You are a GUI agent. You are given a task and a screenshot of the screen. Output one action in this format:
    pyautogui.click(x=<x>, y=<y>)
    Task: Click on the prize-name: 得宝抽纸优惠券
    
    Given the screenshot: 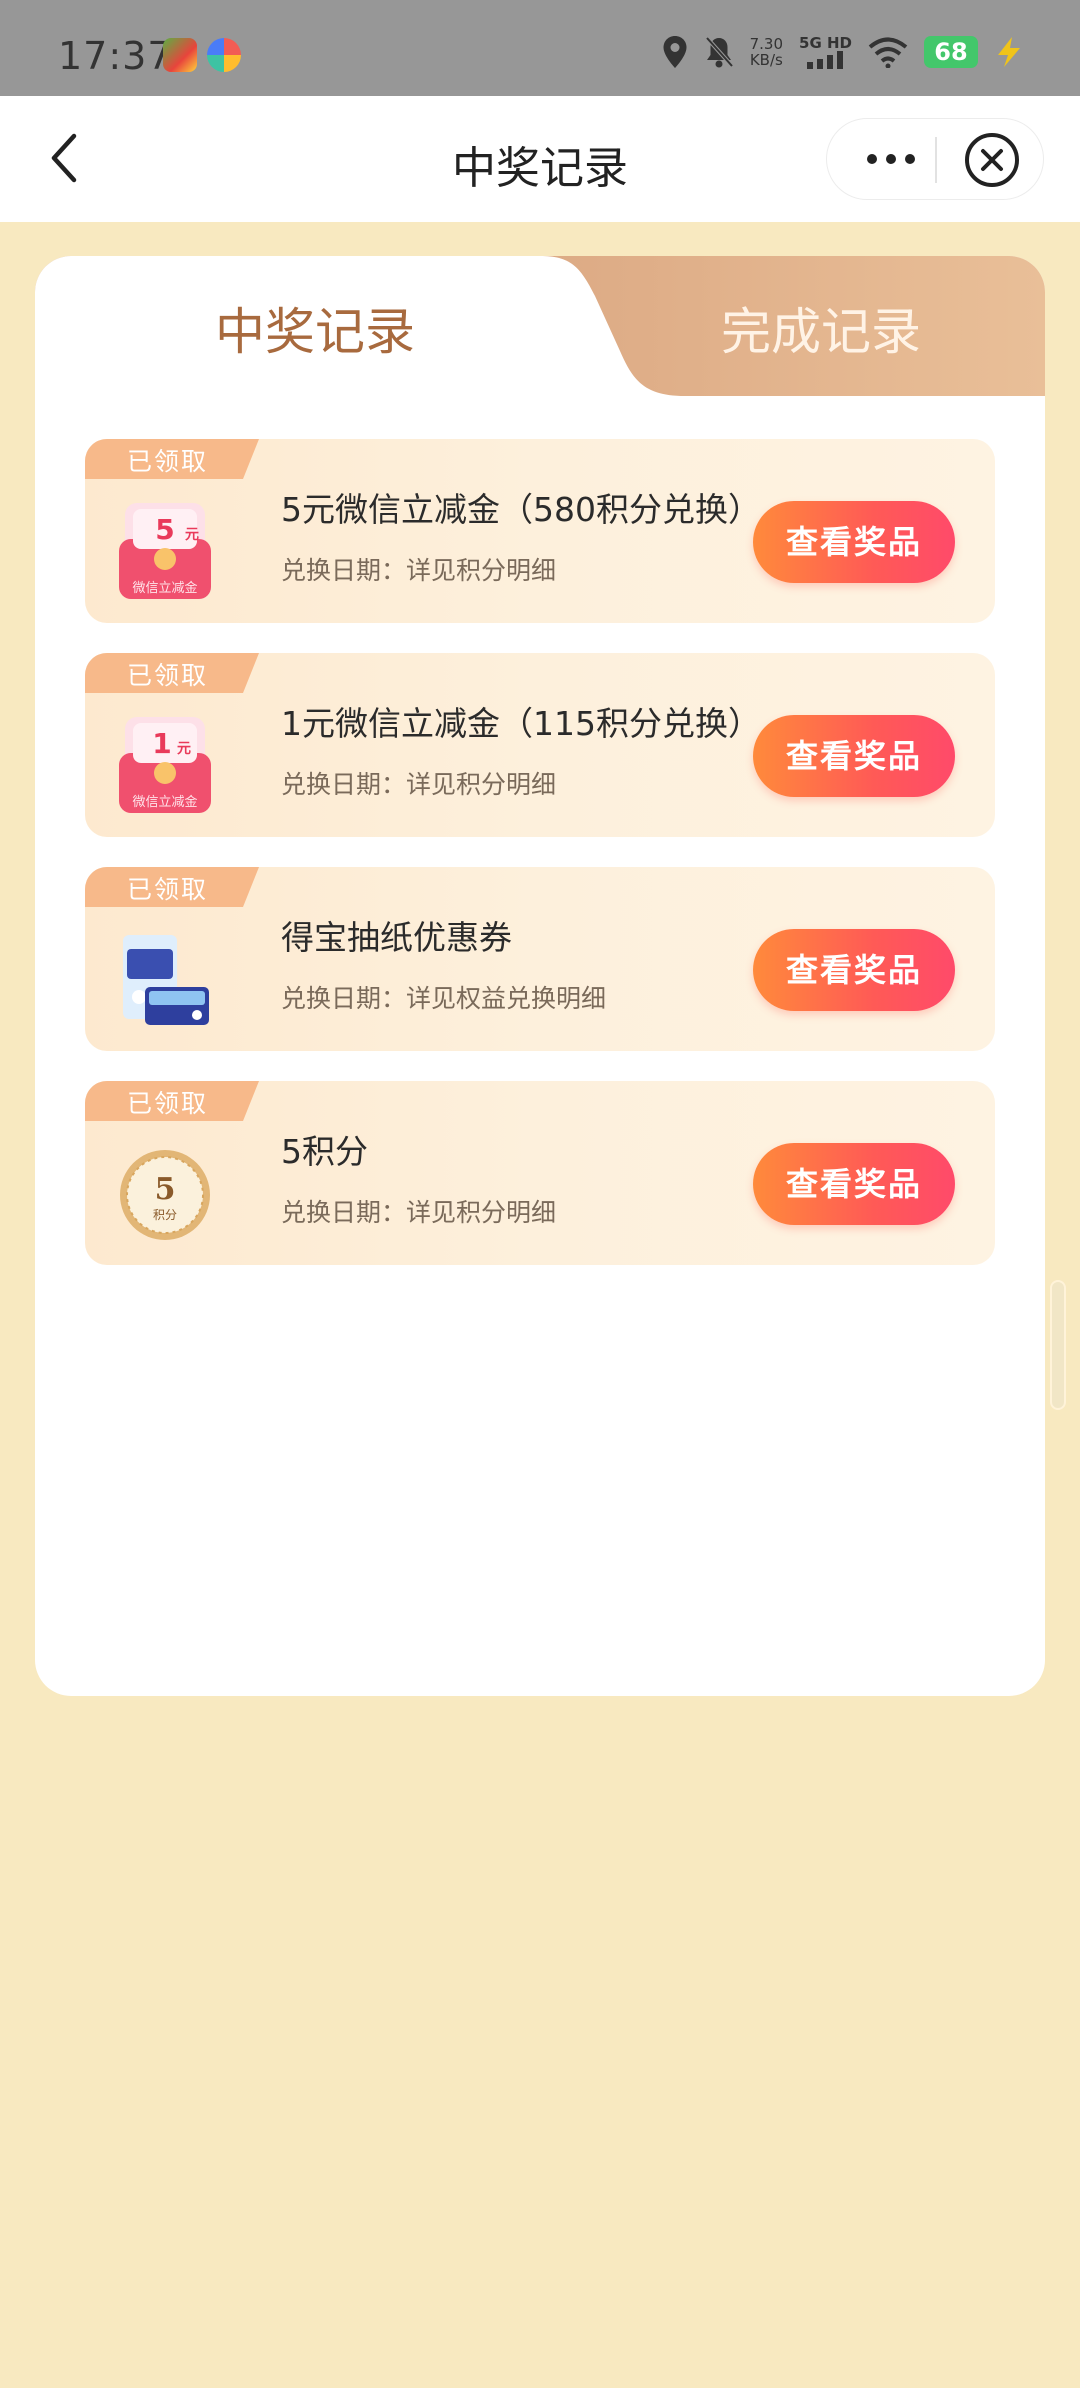 What is the action you would take?
    pyautogui.click(x=396, y=937)
    